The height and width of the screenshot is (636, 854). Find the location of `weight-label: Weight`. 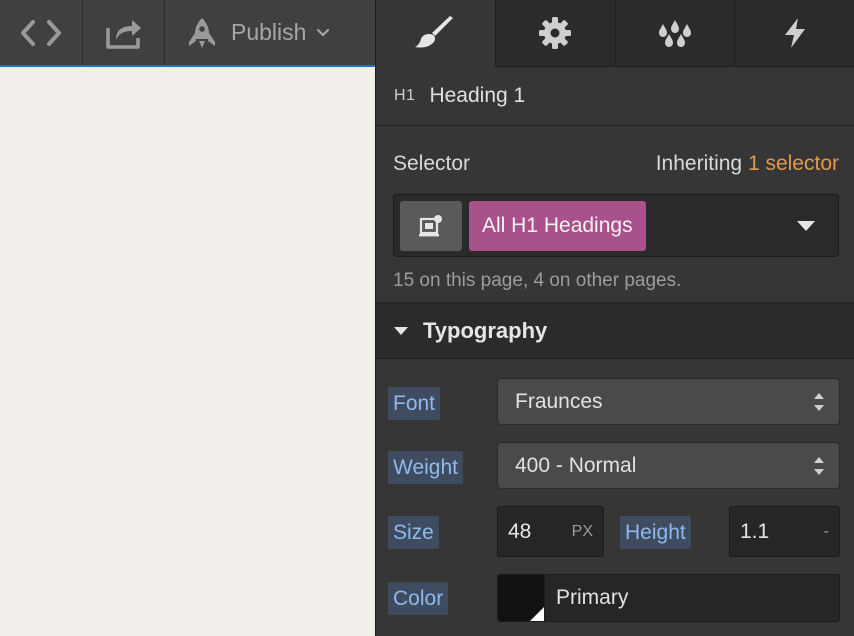

weight-label: Weight is located at coordinates (425, 467).